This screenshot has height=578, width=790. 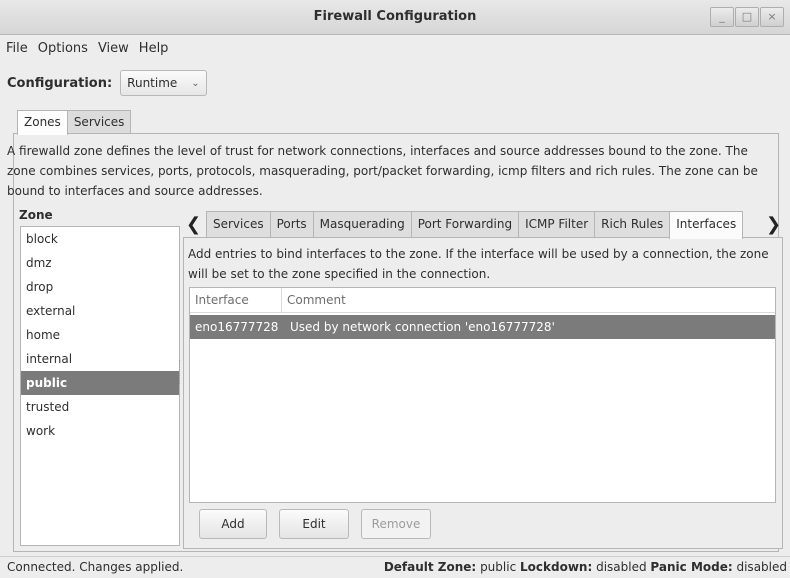 What do you see at coordinates (362, 224) in the screenshot?
I see `tab-masquerading: Masquerading` at bounding box center [362, 224].